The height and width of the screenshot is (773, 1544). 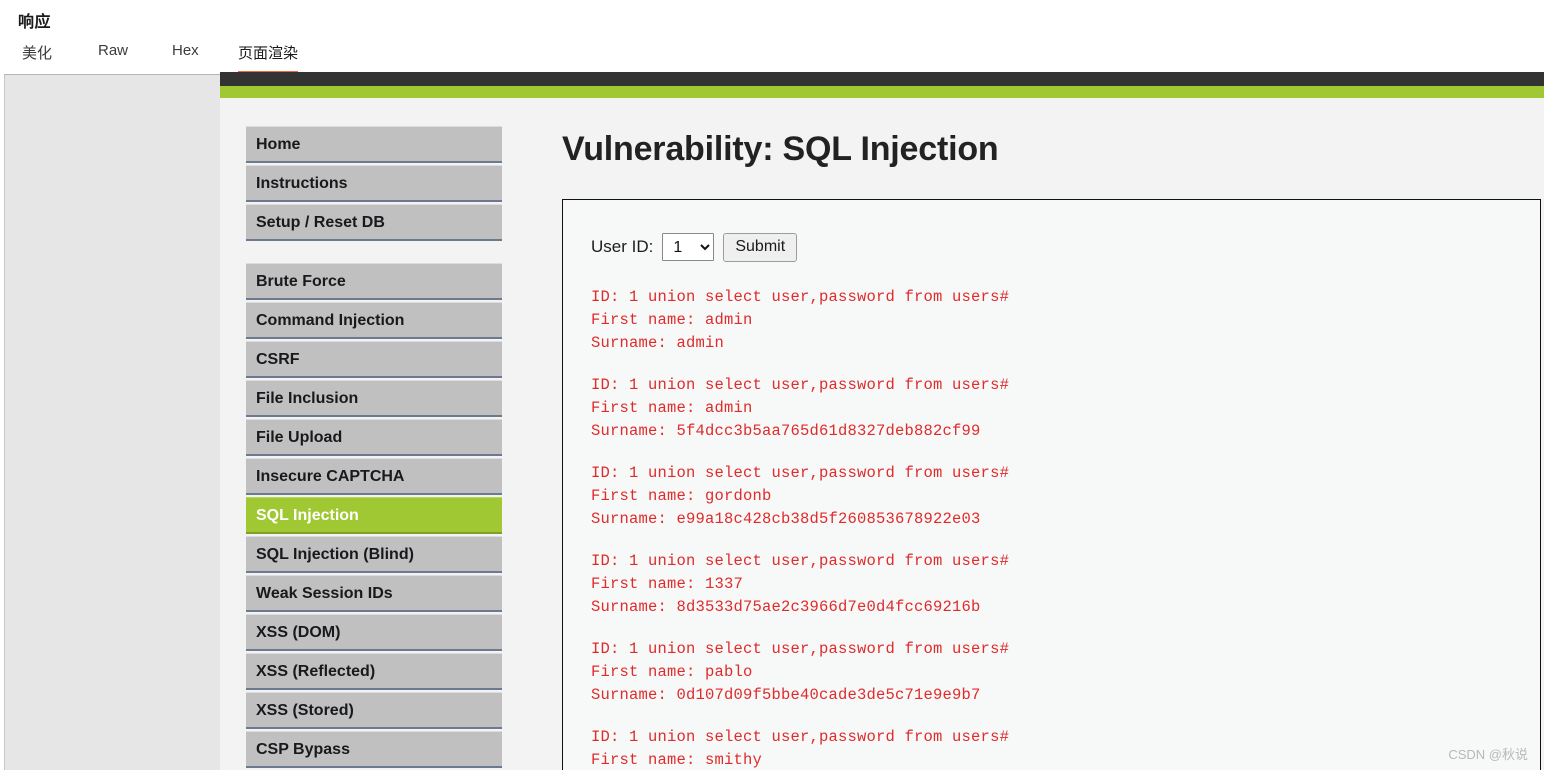 What do you see at coordinates (1065, 247) in the screenshot?
I see `user-id-form: User ID: 12345 Submit` at bounding box center [1065, 247].